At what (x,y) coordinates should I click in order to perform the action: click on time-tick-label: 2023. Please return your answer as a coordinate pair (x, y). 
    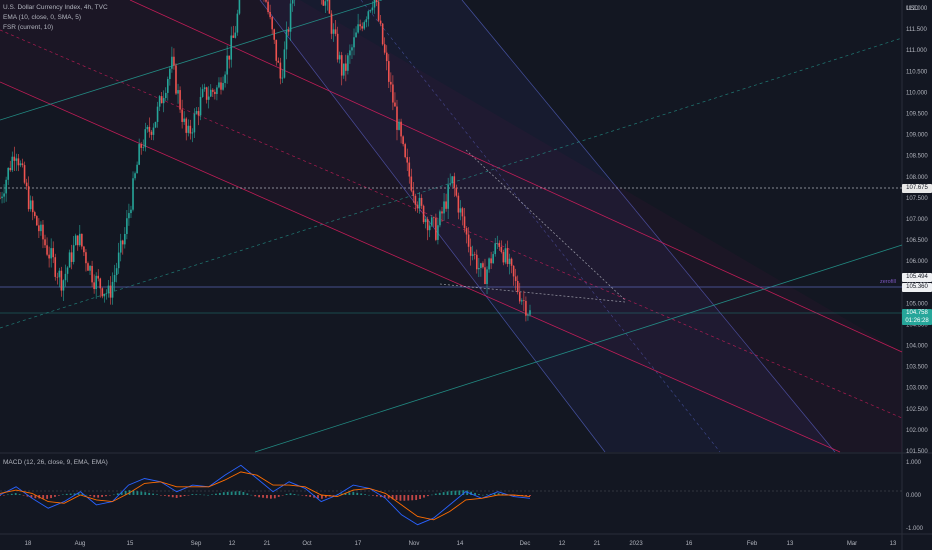
    Looking at the image, I should click on (636, 544).